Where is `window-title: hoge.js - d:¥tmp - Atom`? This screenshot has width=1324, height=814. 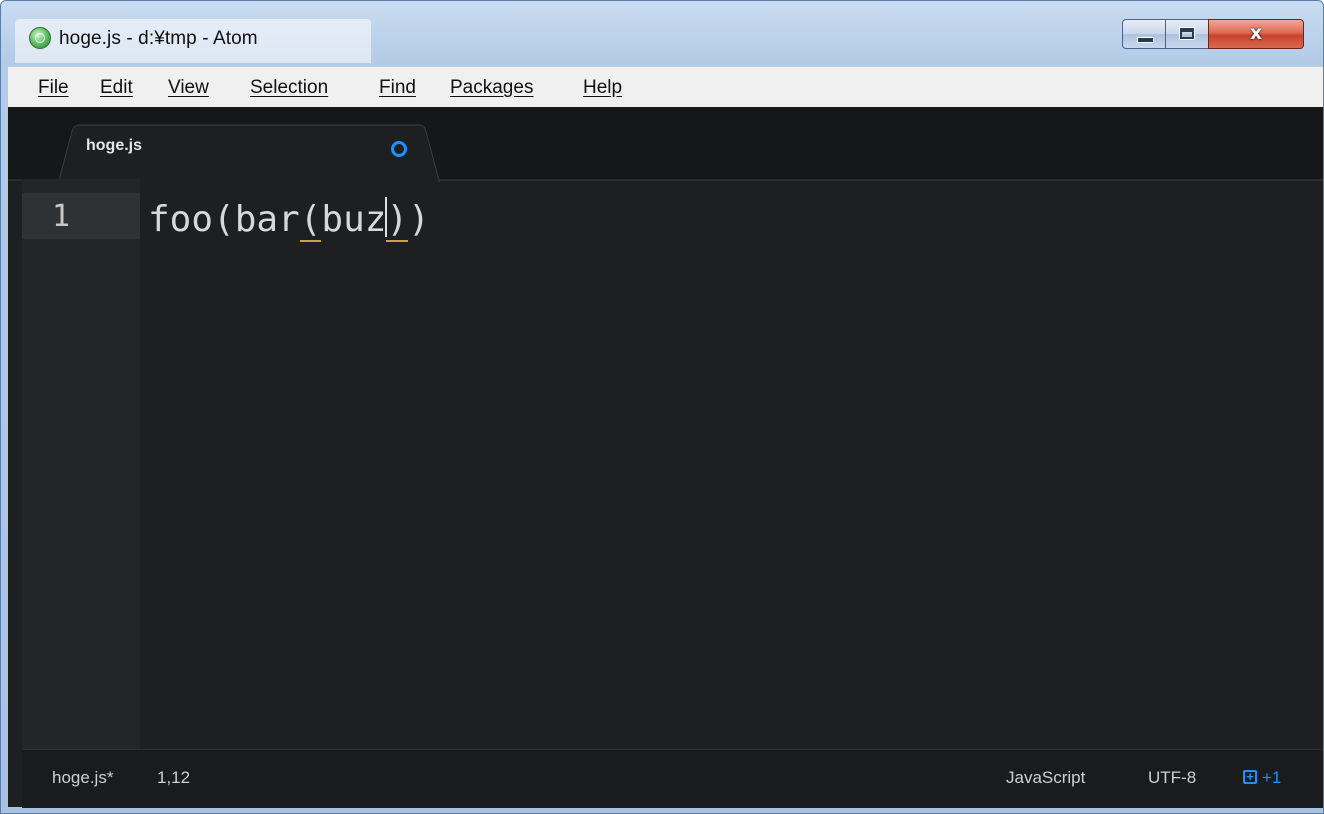 window-title: hoge.js - d:¥tmp - Atom is located at coordinates (158, 38).